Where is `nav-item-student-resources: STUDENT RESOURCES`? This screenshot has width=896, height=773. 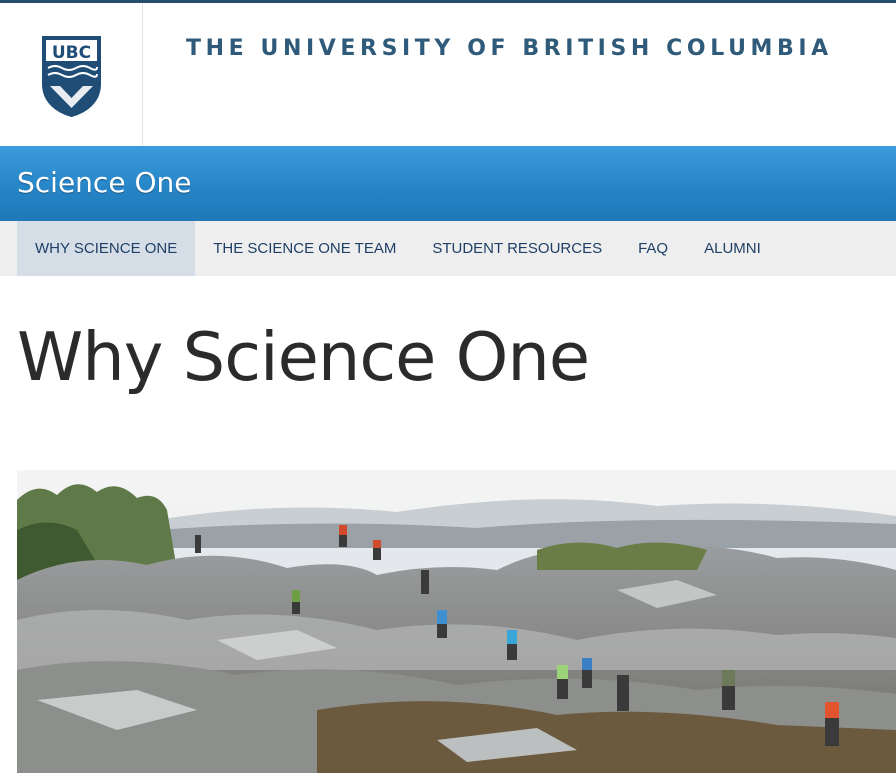
nav-item-student-resources: STUDENT RESOURCES is located at coordinates (517, 248).